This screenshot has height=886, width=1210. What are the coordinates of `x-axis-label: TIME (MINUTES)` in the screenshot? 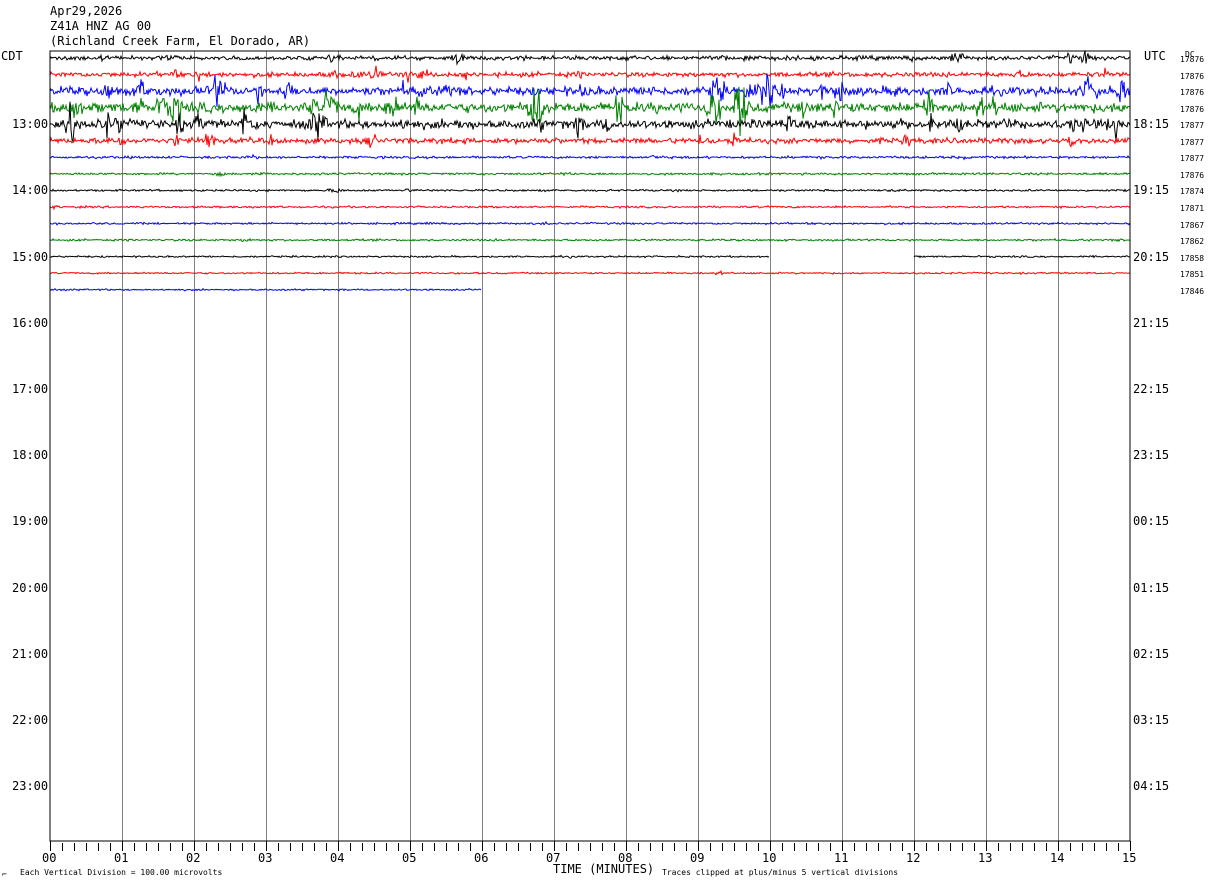 It's located at (604, 869).